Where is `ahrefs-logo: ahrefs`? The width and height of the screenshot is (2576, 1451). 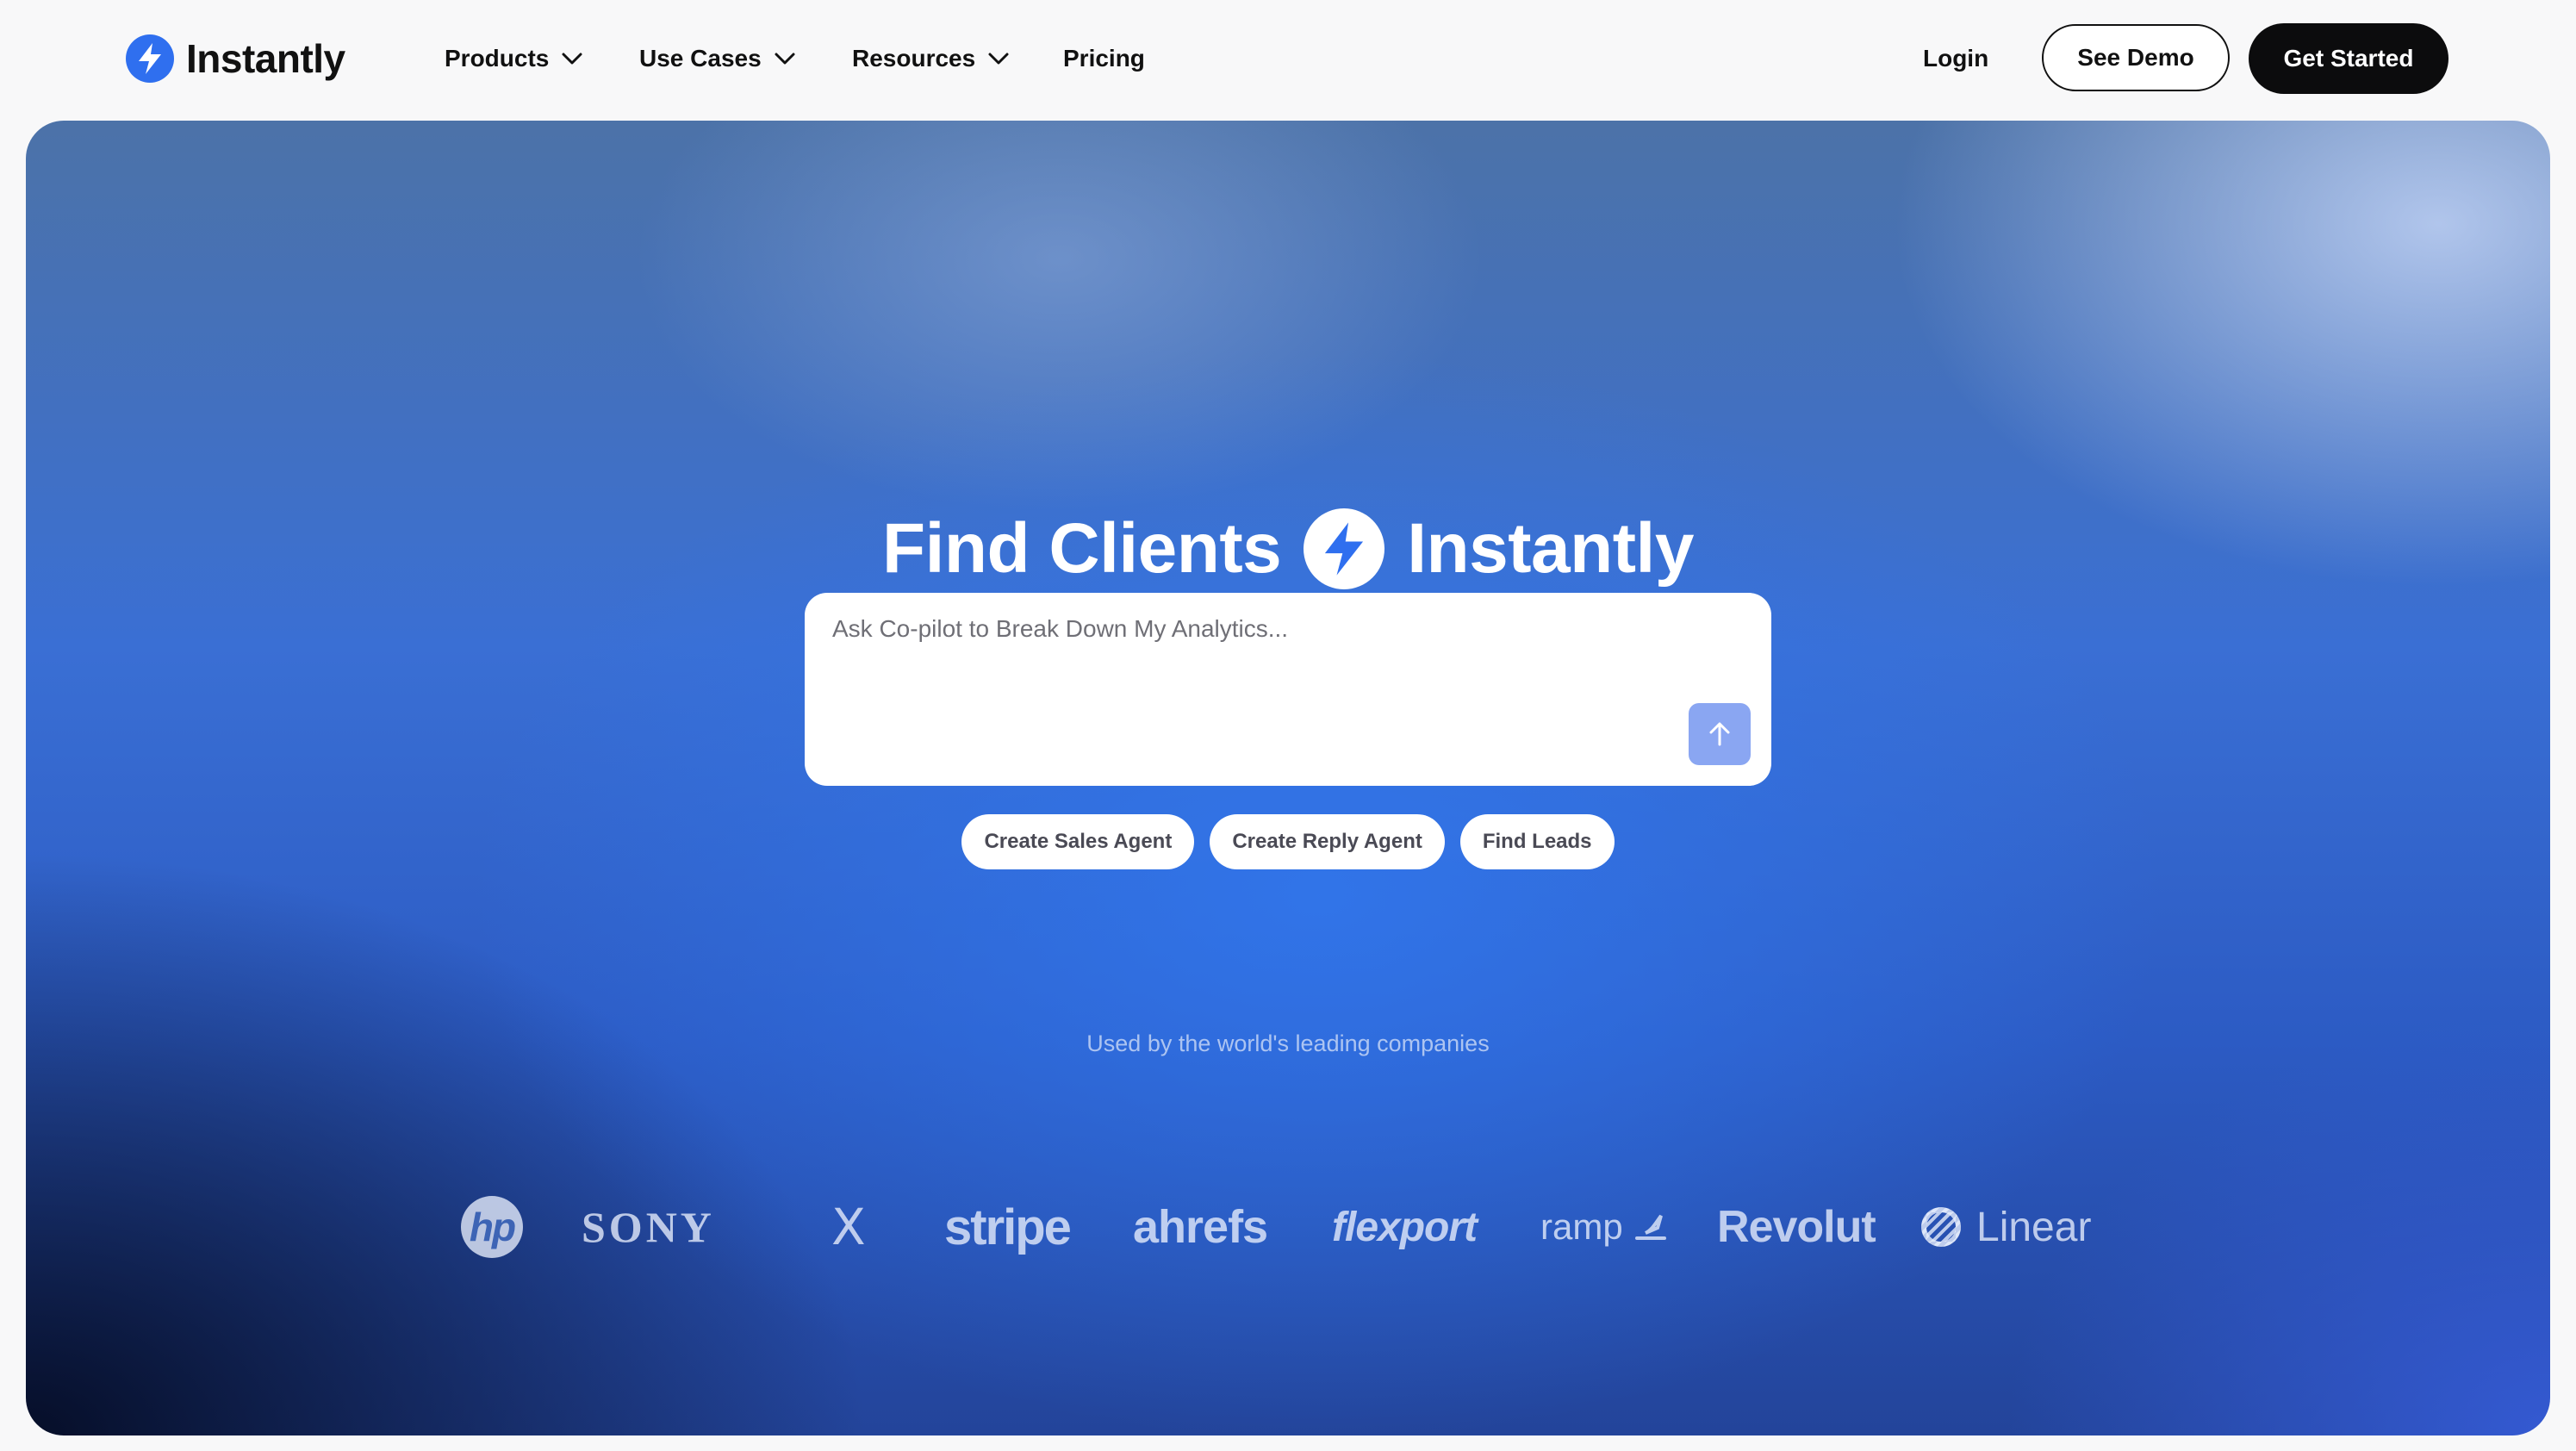 ahrefs-logo: ahrefs is located at coordinates (1201, 1227).